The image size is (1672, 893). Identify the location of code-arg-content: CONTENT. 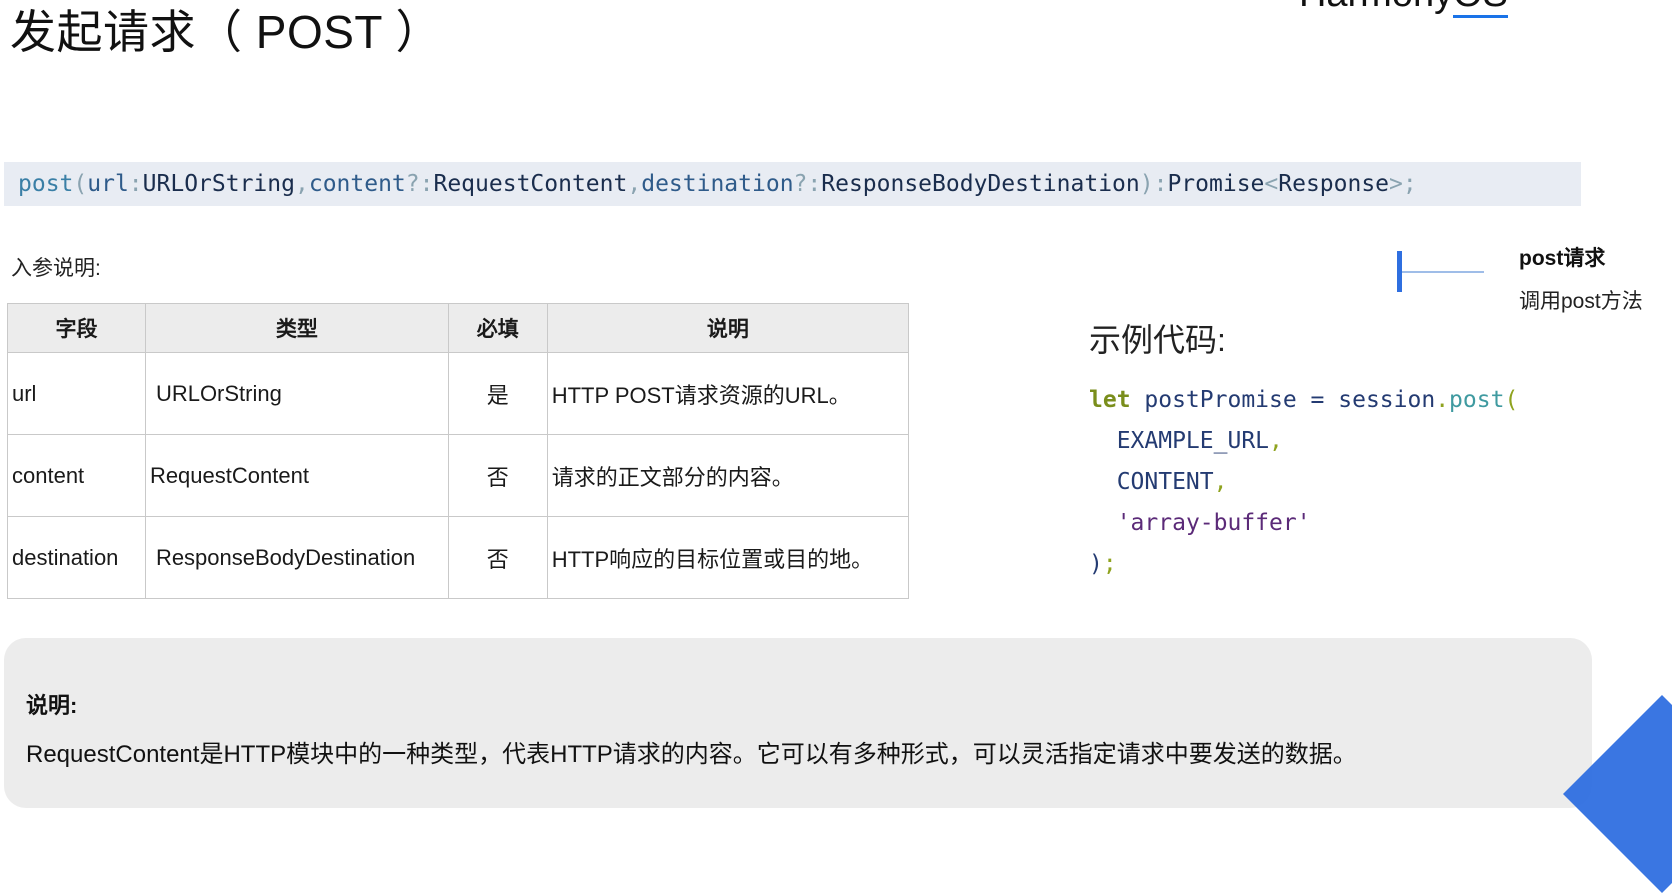
(1151, 482).